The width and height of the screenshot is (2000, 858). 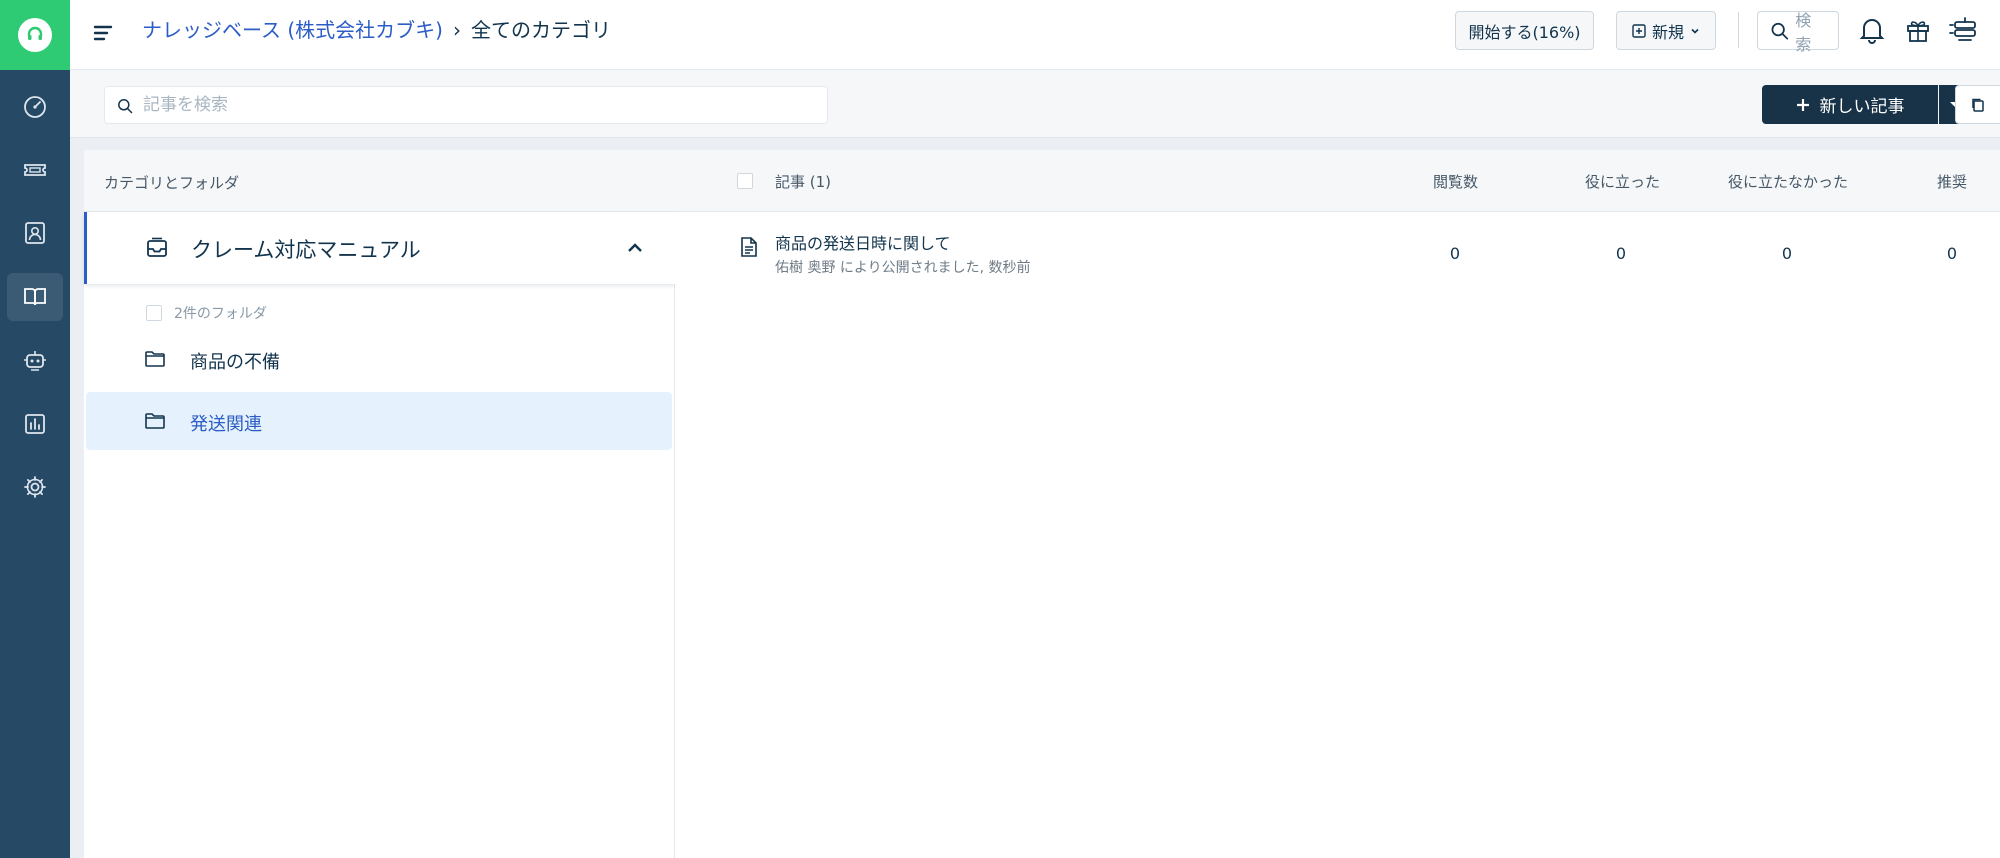 What do you see at coordinates (103, 33) in the screenshot?
I see `menu-icon` at bounding box center [103, 33].